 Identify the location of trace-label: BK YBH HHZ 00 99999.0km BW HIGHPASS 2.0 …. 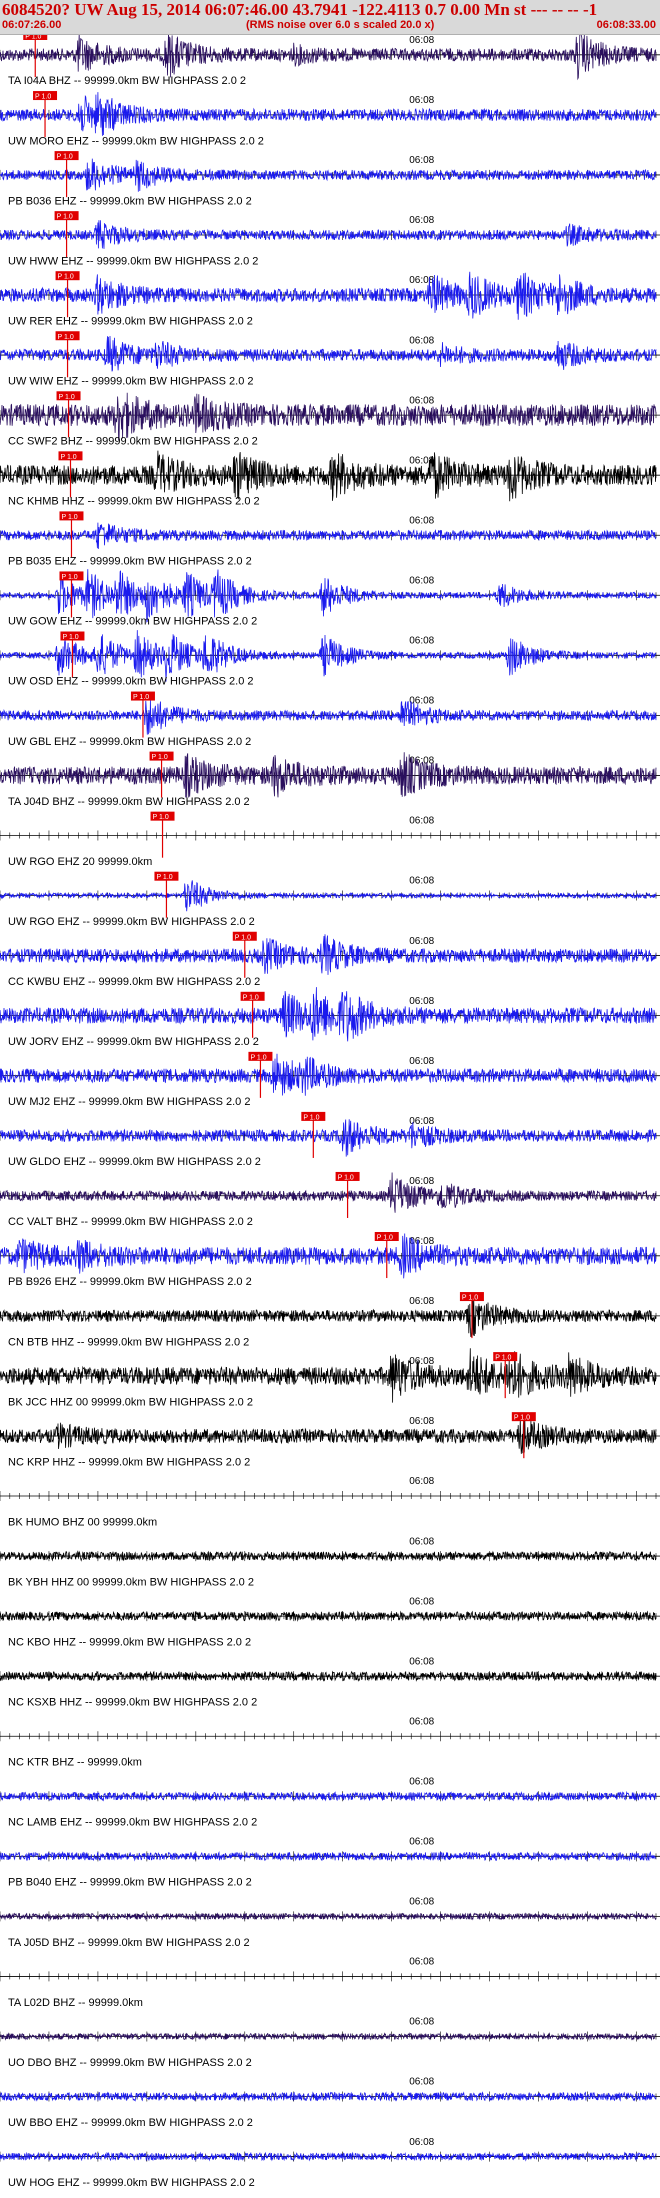
(131, 1582).